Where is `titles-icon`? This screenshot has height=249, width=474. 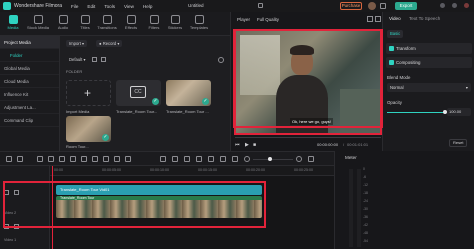 titles-icon is located at coordinates (85, 19).